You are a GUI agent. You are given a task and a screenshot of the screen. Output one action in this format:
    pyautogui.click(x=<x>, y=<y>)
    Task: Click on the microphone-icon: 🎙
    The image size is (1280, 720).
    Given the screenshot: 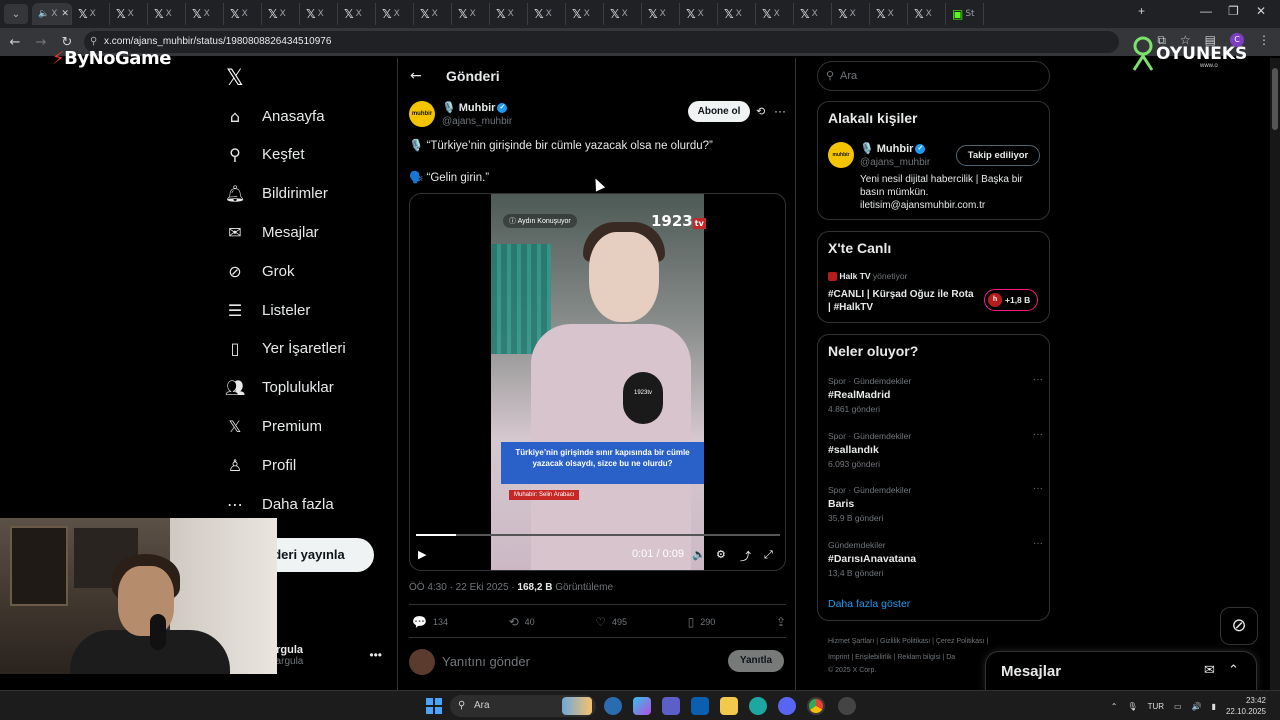 What is the action you would take?
    pyautogui.click(x=1132, y=706)
    